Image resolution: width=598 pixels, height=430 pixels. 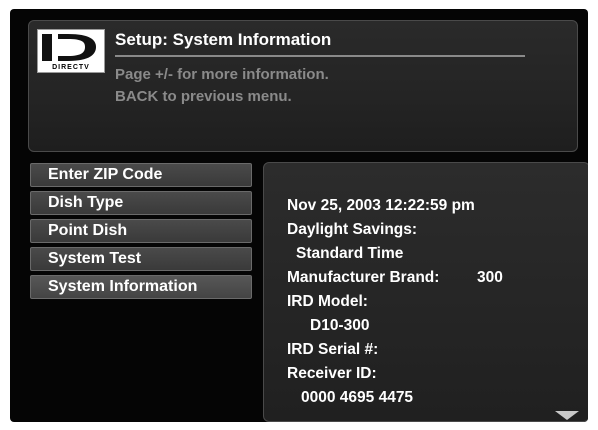 What do you see at coordinates (203, 96) in the screenshot?
I see `instruction-back: BACK to previous menu.` at bounding box center [203, 96].